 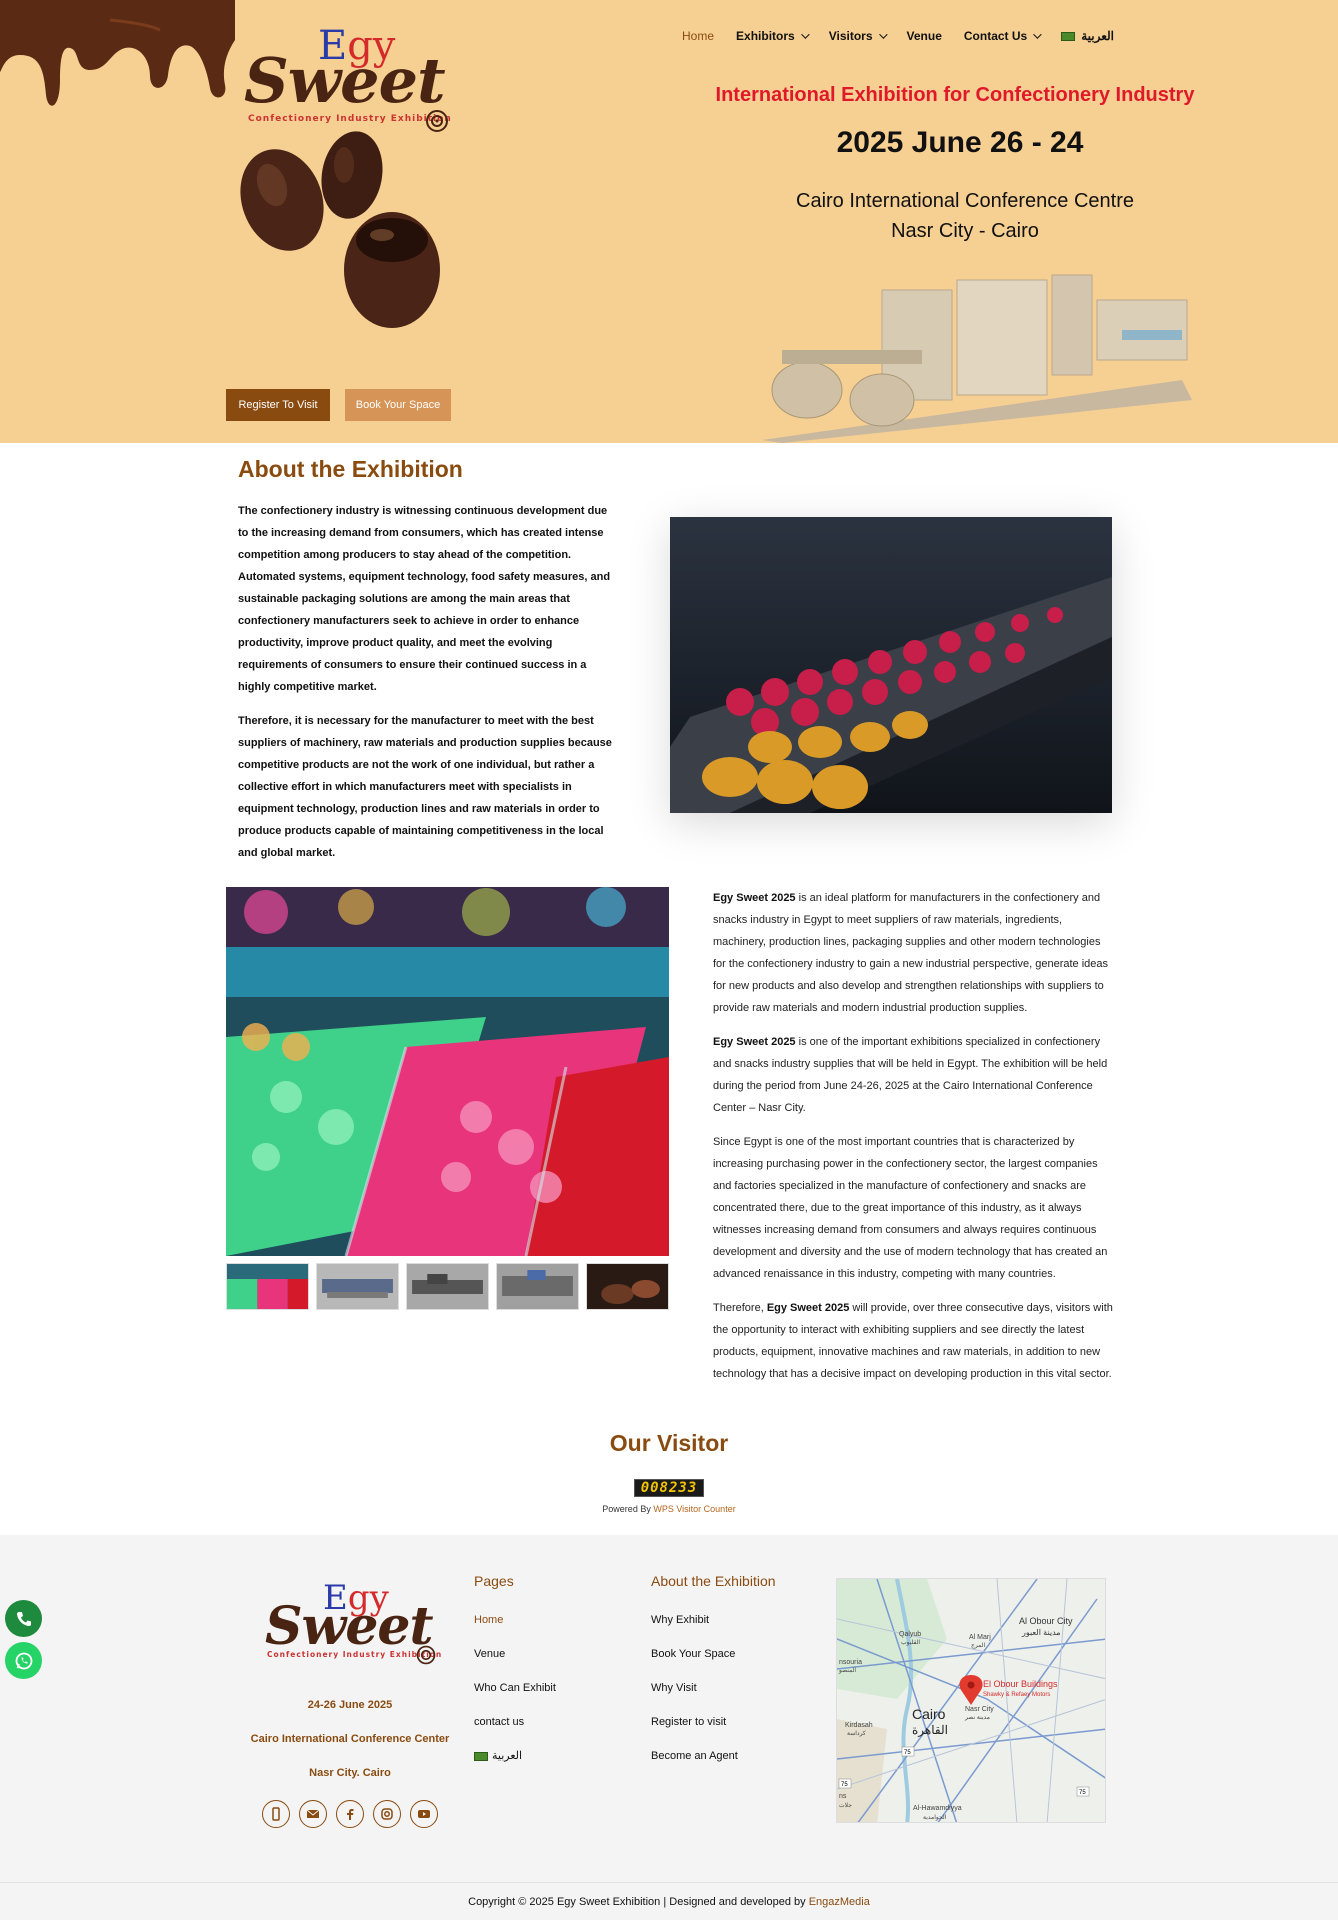 What do you see at coordinates (980, 1637) in the screenshot?
I see `map-place-label: Al Marj` at bounding box center [980, 1637].